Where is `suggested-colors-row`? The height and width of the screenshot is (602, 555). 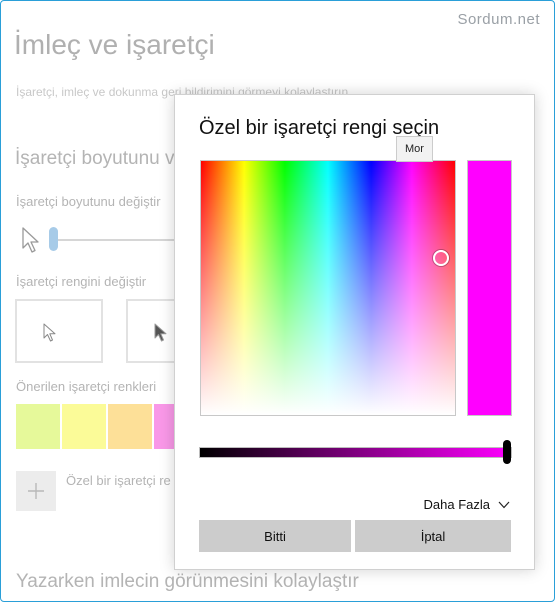
suggested-colors-row is located at coordinates (107, 426).